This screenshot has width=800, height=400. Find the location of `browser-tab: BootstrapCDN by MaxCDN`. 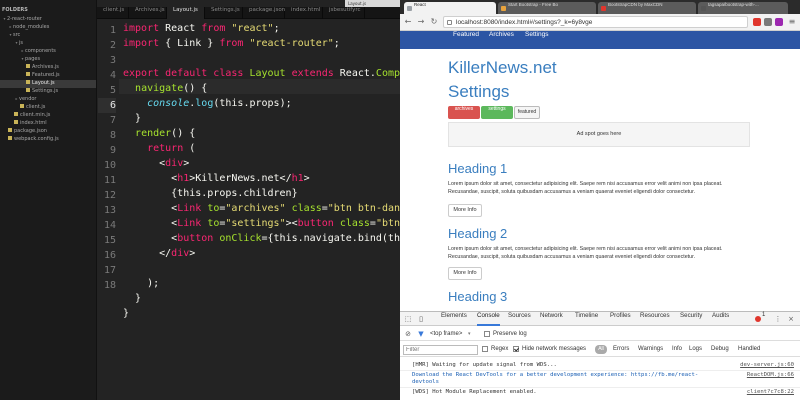

browser-tab: BootstrapCDN by MaxCDN is located at coordinates (647, 8).